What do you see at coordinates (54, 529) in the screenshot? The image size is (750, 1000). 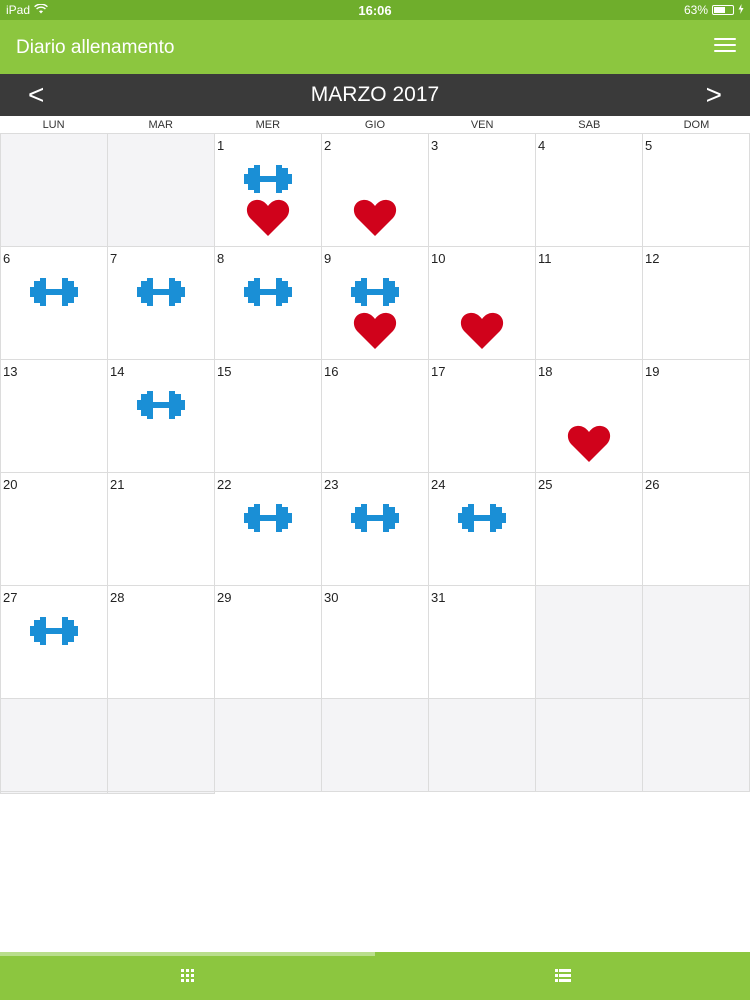 I see `day-cell: 20` at bounding box center [54, 529].